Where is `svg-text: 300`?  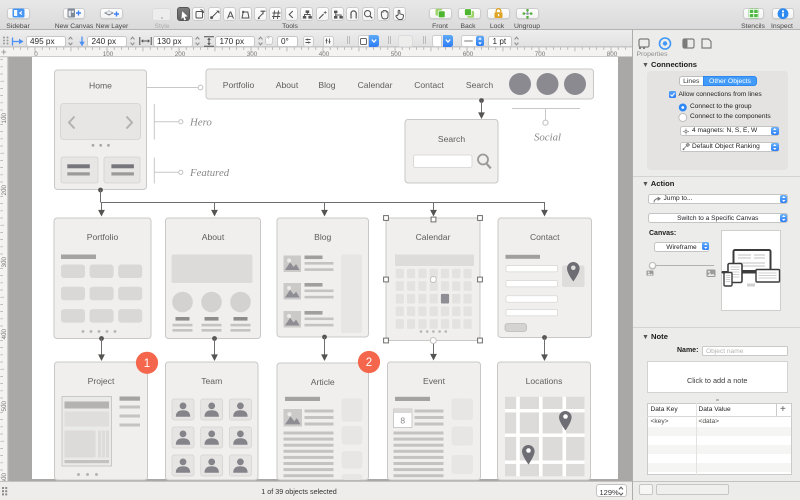 svg-text: 300 is located at coordinates (4, 261).